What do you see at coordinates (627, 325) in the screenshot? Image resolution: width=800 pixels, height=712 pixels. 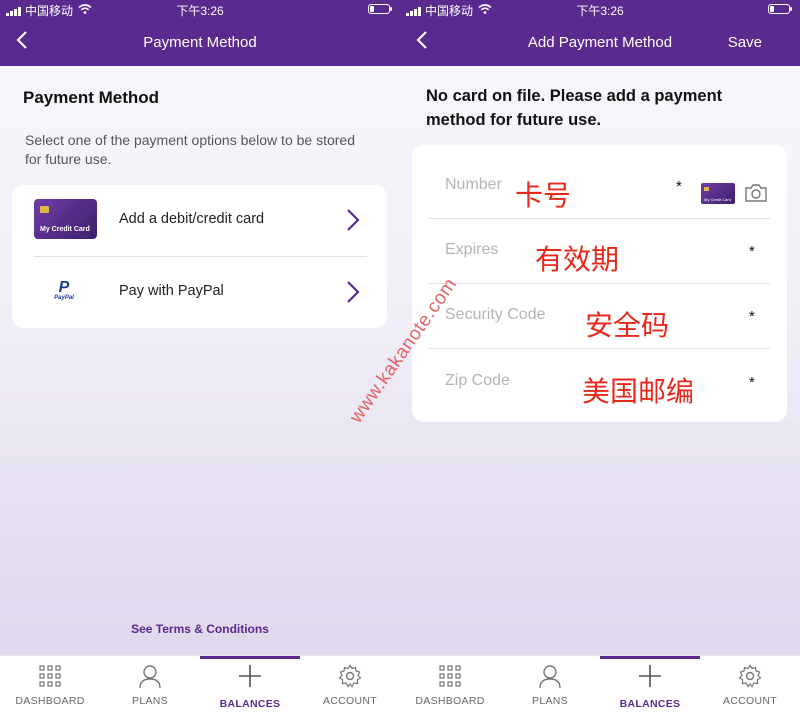 I see `field-annotation: 安全码` at bounding box center [627, 325].